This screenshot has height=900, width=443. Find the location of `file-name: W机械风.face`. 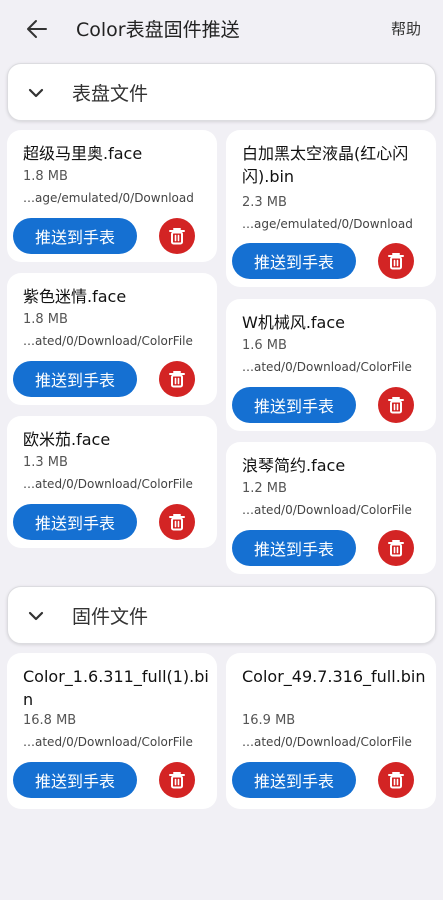

file-name: W机械风.face is located at coordinates (293, 322).